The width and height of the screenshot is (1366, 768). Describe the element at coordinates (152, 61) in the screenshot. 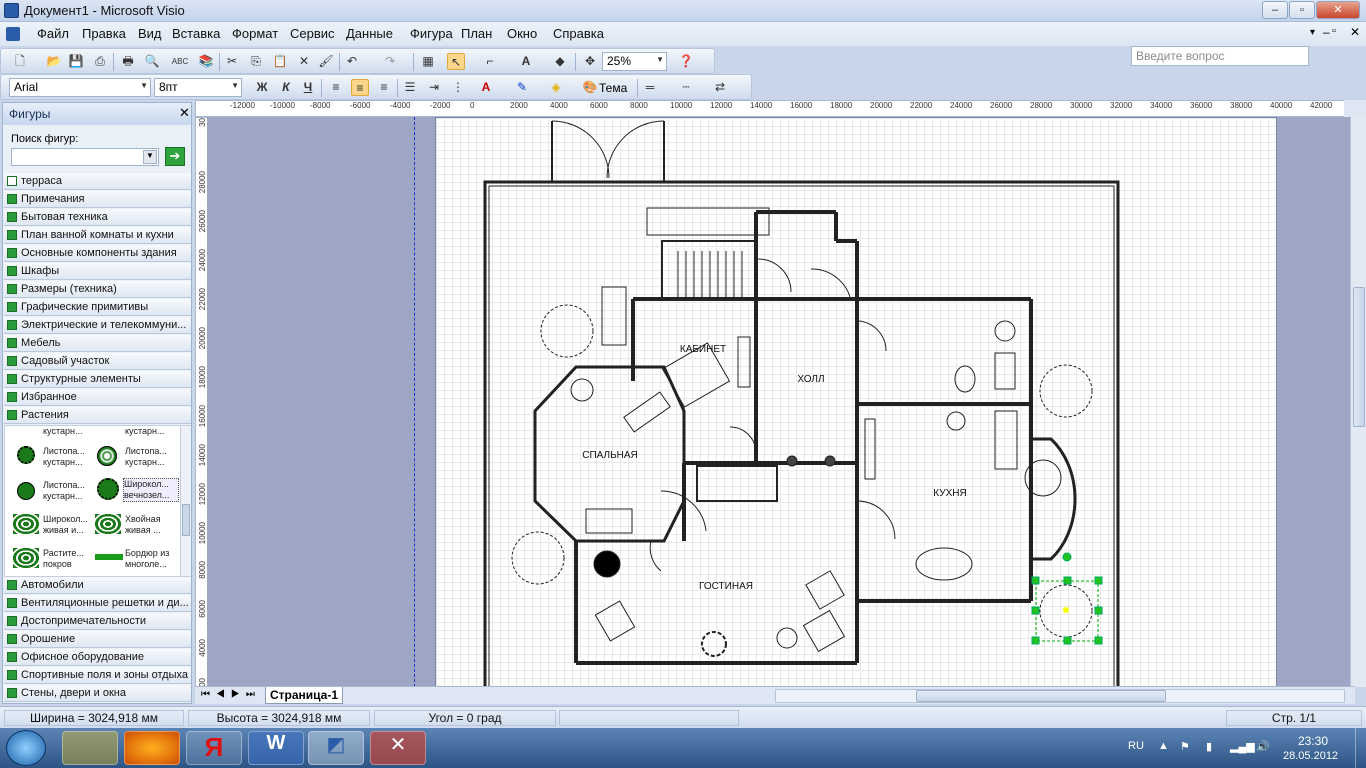

I see `preview-icon: 🔍` at that location.